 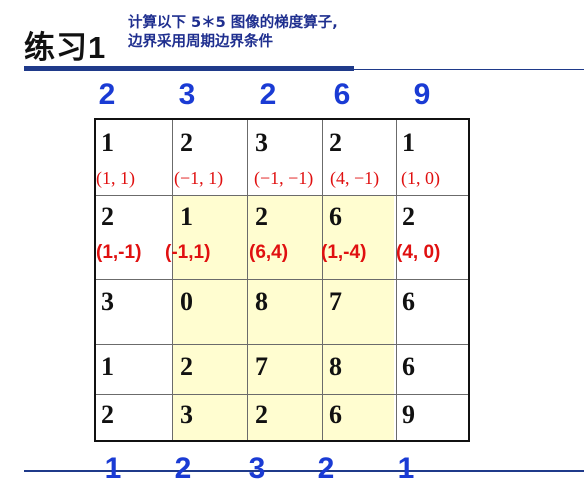 I want to click on subtitle-line-2: 边界采用周期边界条件, so click(x=200, y=42).